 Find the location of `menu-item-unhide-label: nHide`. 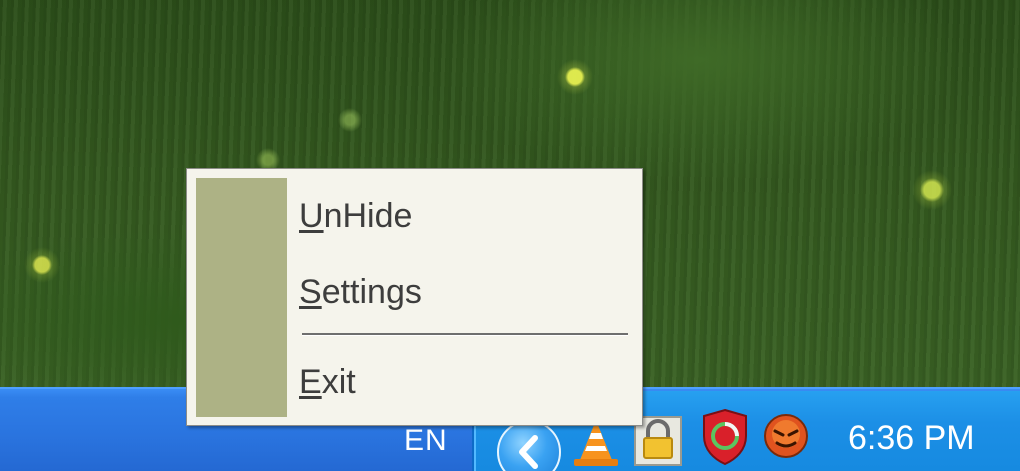

menu-item-unhide-label: nHide is located at coordinates (368, 216).